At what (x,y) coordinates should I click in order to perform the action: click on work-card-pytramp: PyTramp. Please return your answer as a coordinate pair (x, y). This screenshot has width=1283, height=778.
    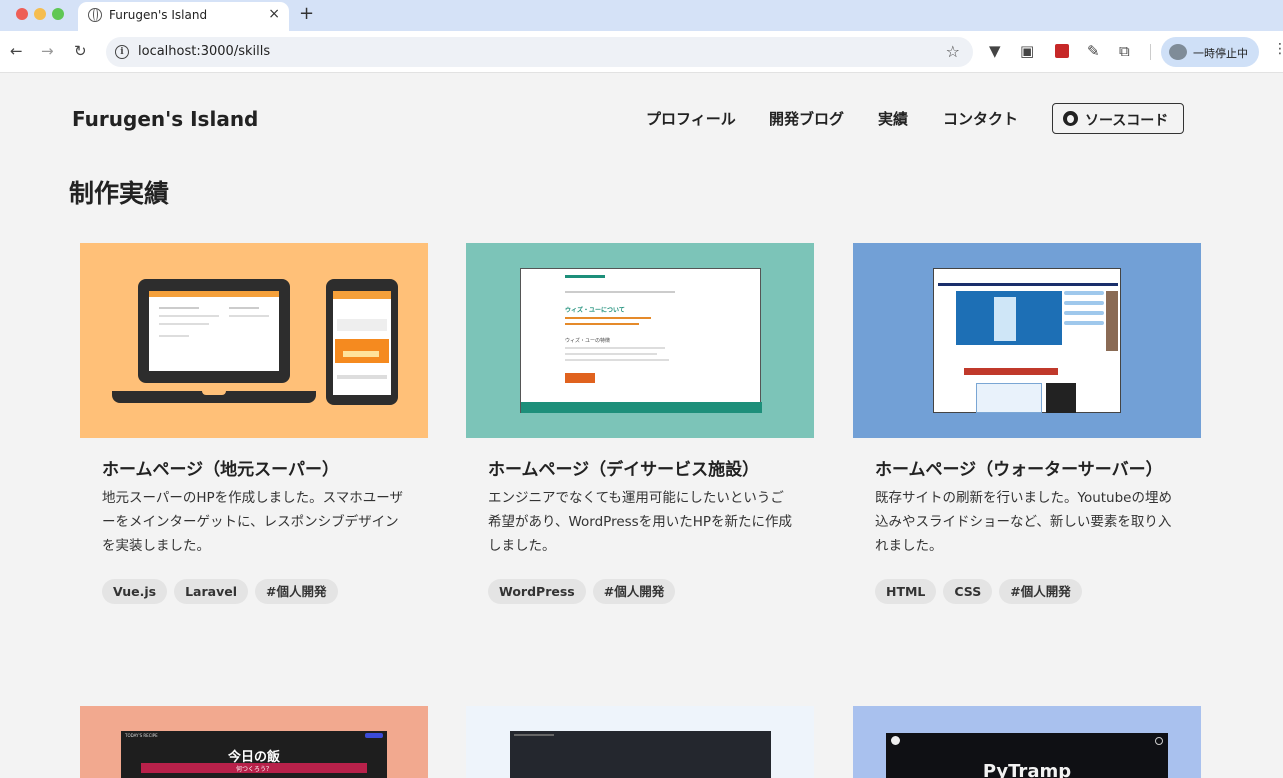
    Looking at the image, I should click on (1027, 742).